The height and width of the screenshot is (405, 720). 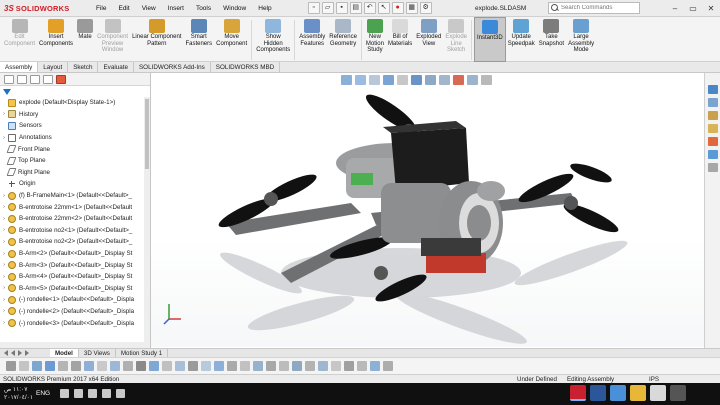 What do you see at coordinates (75, 254) in the screenshot?
I see `tree-item: › B-Arm<2> (Default<<Default>_Display St` at bounding box center [75, 254].